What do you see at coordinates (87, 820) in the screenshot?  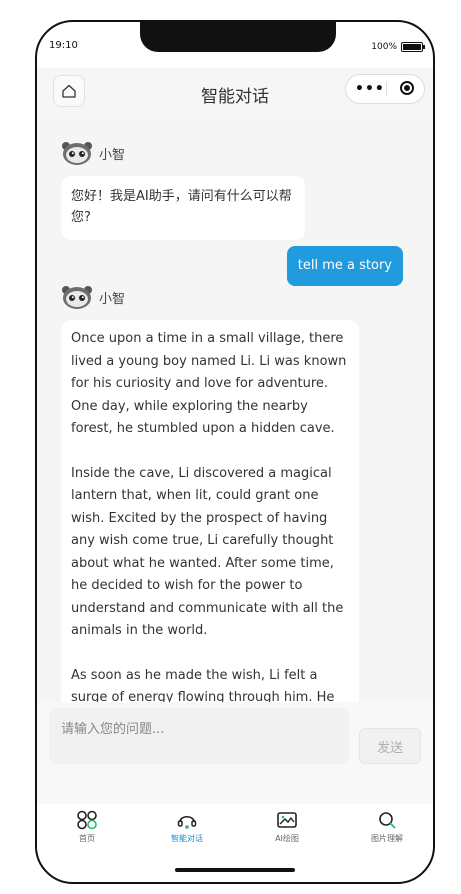 I see `grid-icon` at bounding box center [87, 820].